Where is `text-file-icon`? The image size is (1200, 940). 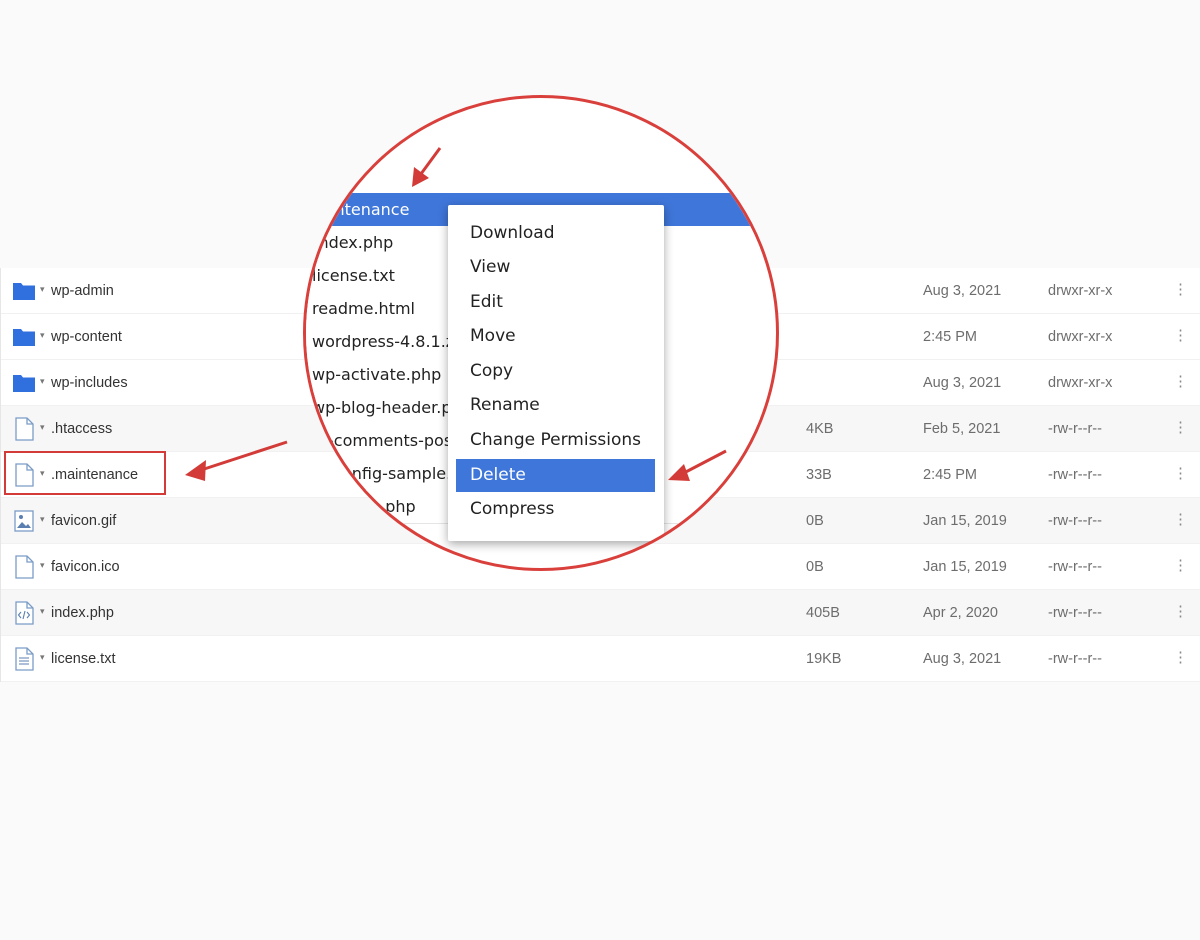 text-file-icon is located at coordinates (24, 659).